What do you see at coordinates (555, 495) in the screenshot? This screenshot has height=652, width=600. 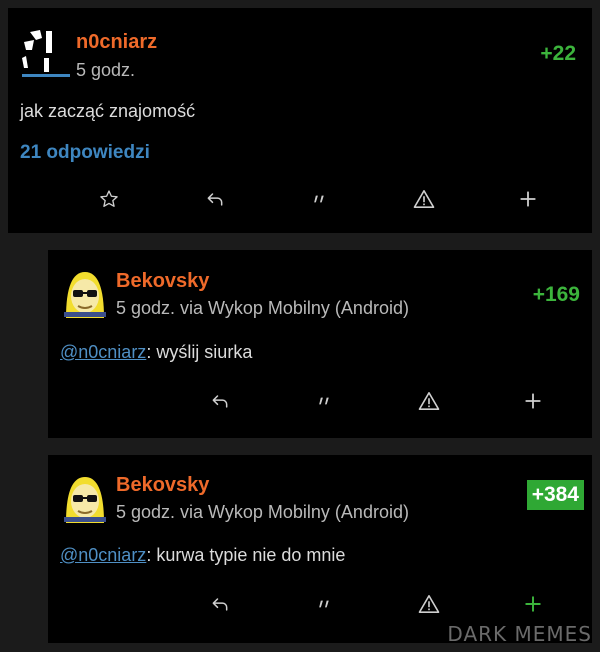 I see `comment-score-highlighted: +384` at bounding box center [555, 495].